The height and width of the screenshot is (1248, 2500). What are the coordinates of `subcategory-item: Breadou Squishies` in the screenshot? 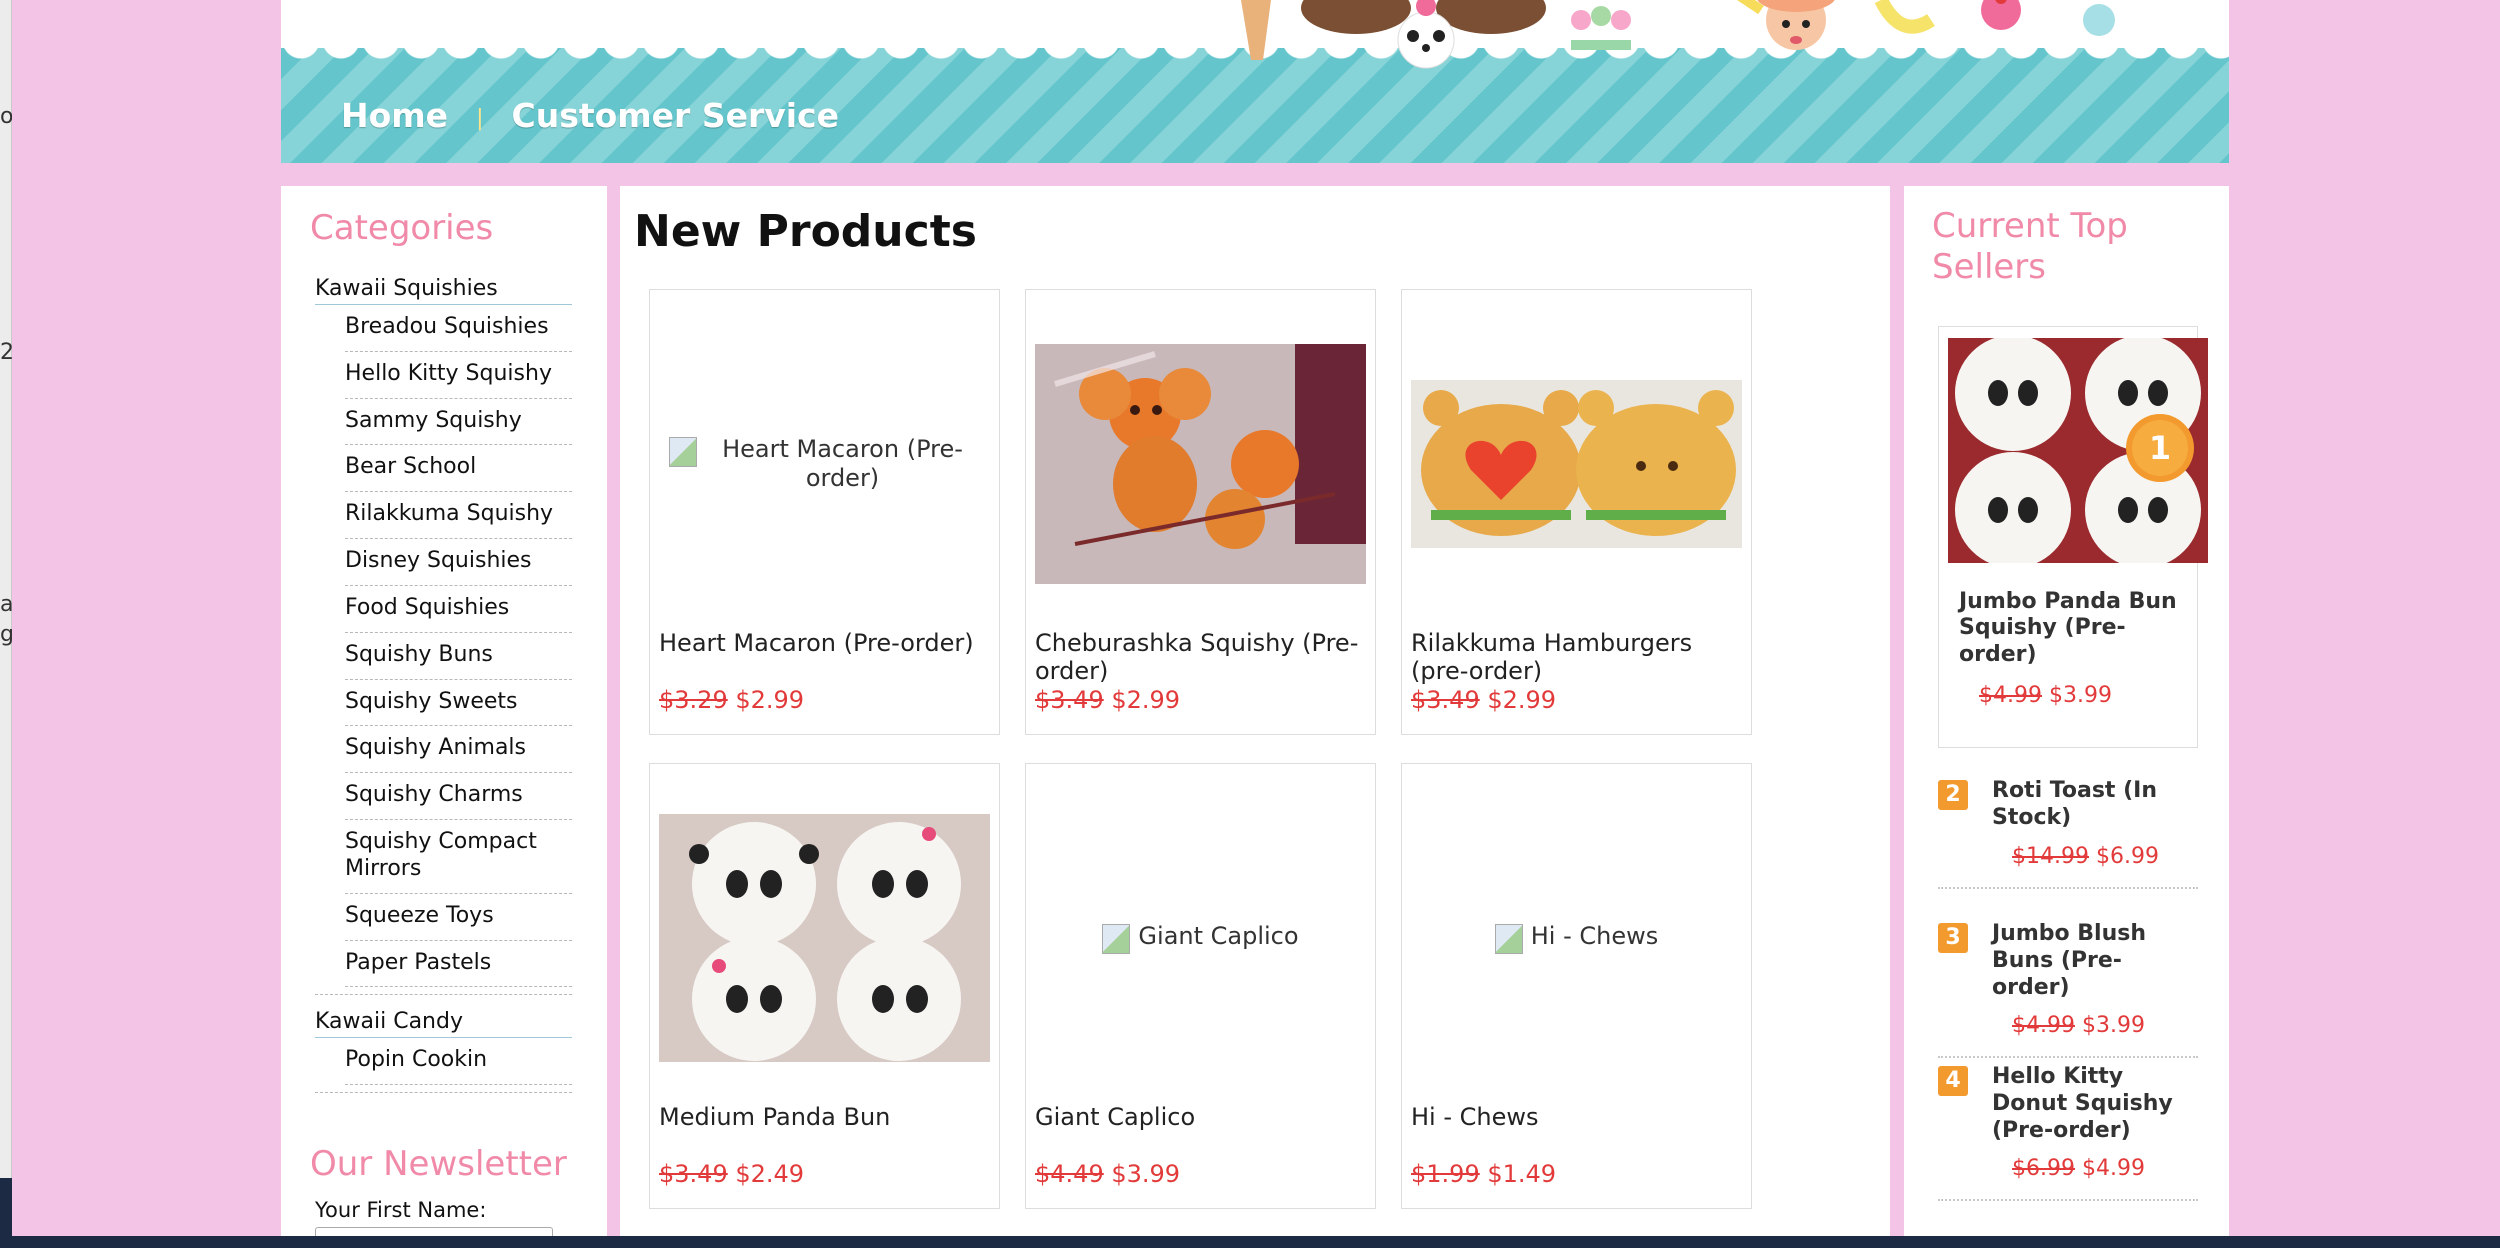 It's located at (458, 328).